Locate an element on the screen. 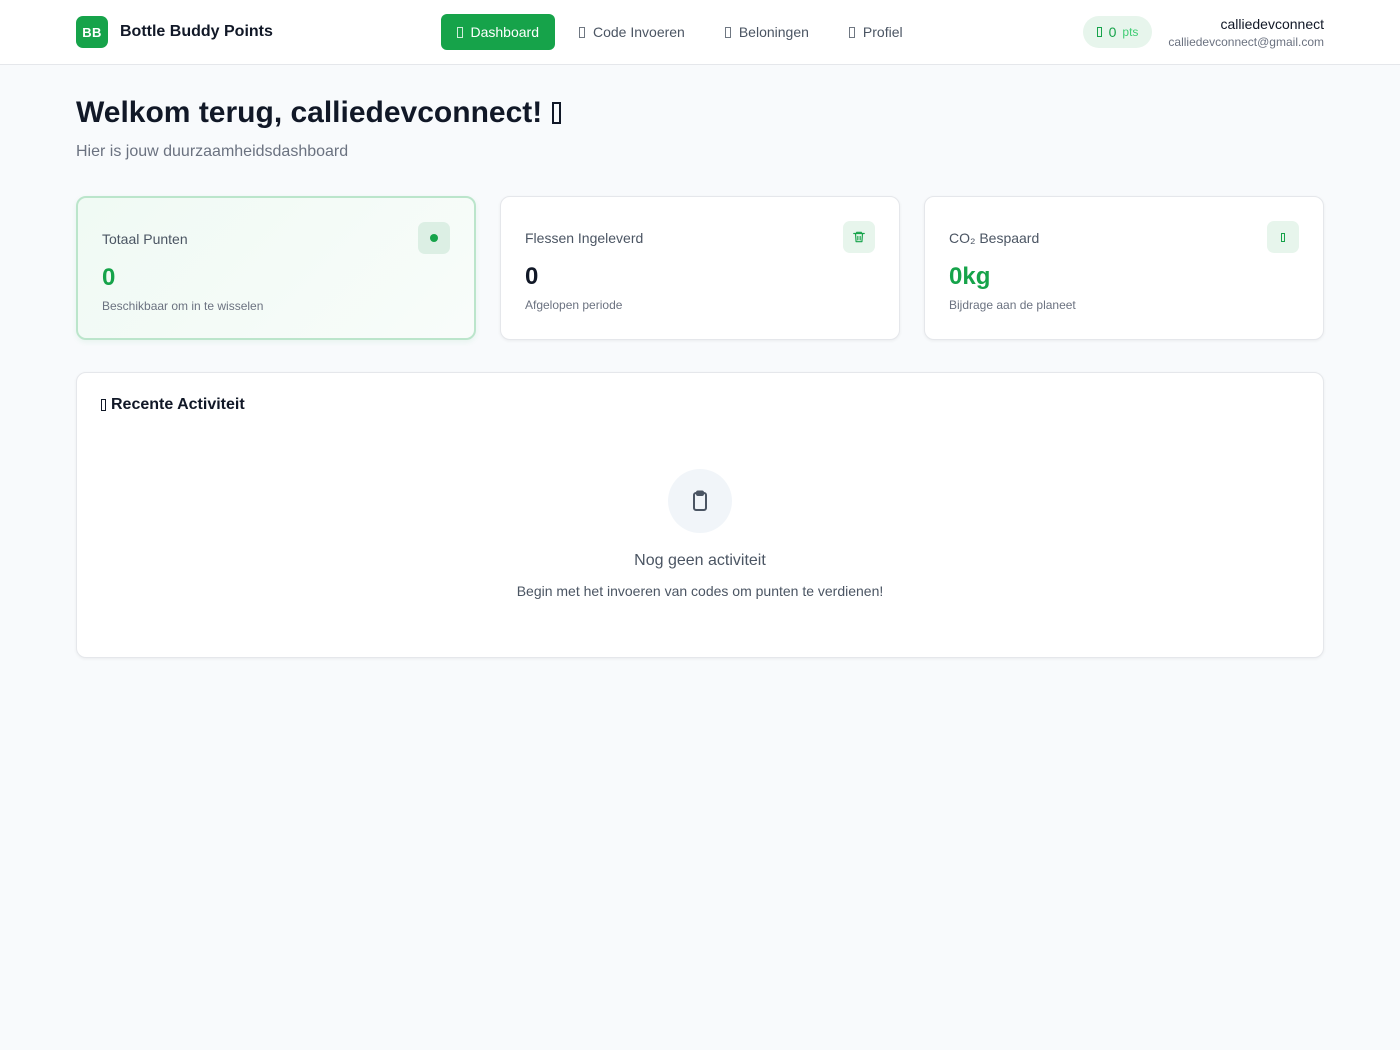 This screenshot has width=1400, height=1050. nav-item-label: Beloningen is located at coordinates (773, 32).